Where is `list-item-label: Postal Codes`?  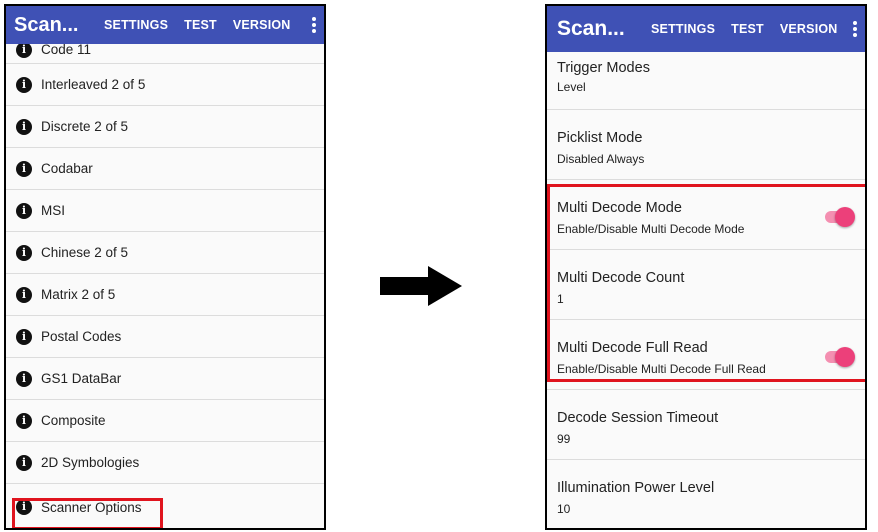 list-item-label: Postal Codes is located at coordinates (81, 336).